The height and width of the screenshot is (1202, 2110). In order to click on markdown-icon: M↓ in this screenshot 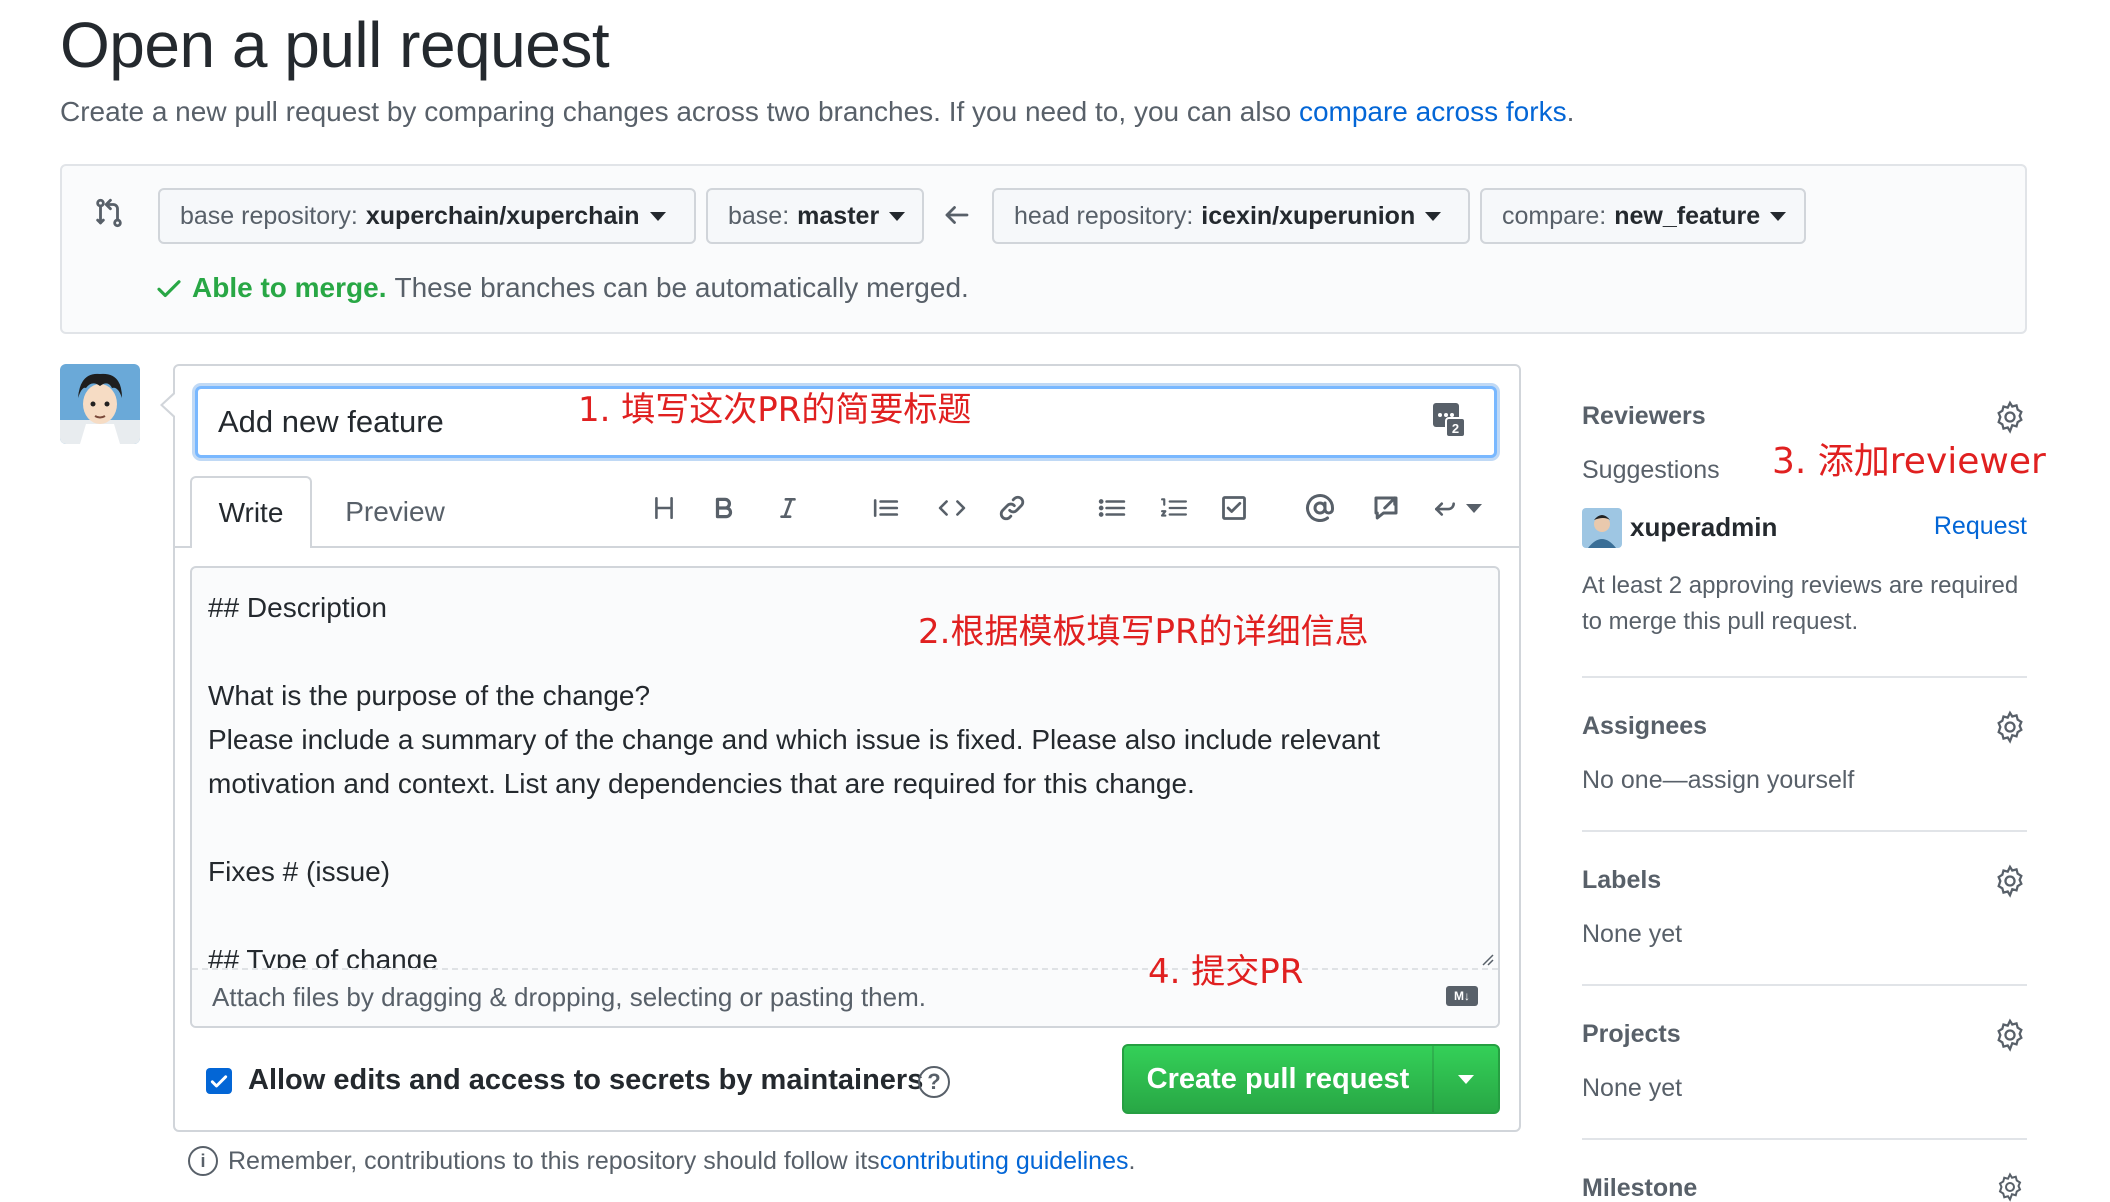, I will do `click(1462, 996)`.